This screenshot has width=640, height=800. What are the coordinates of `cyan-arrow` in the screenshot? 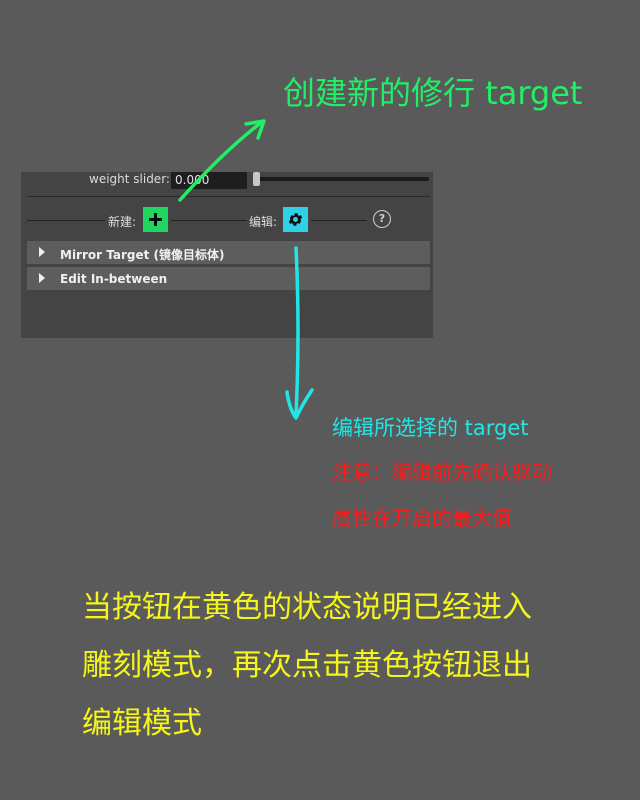 It's located at (299, 333).